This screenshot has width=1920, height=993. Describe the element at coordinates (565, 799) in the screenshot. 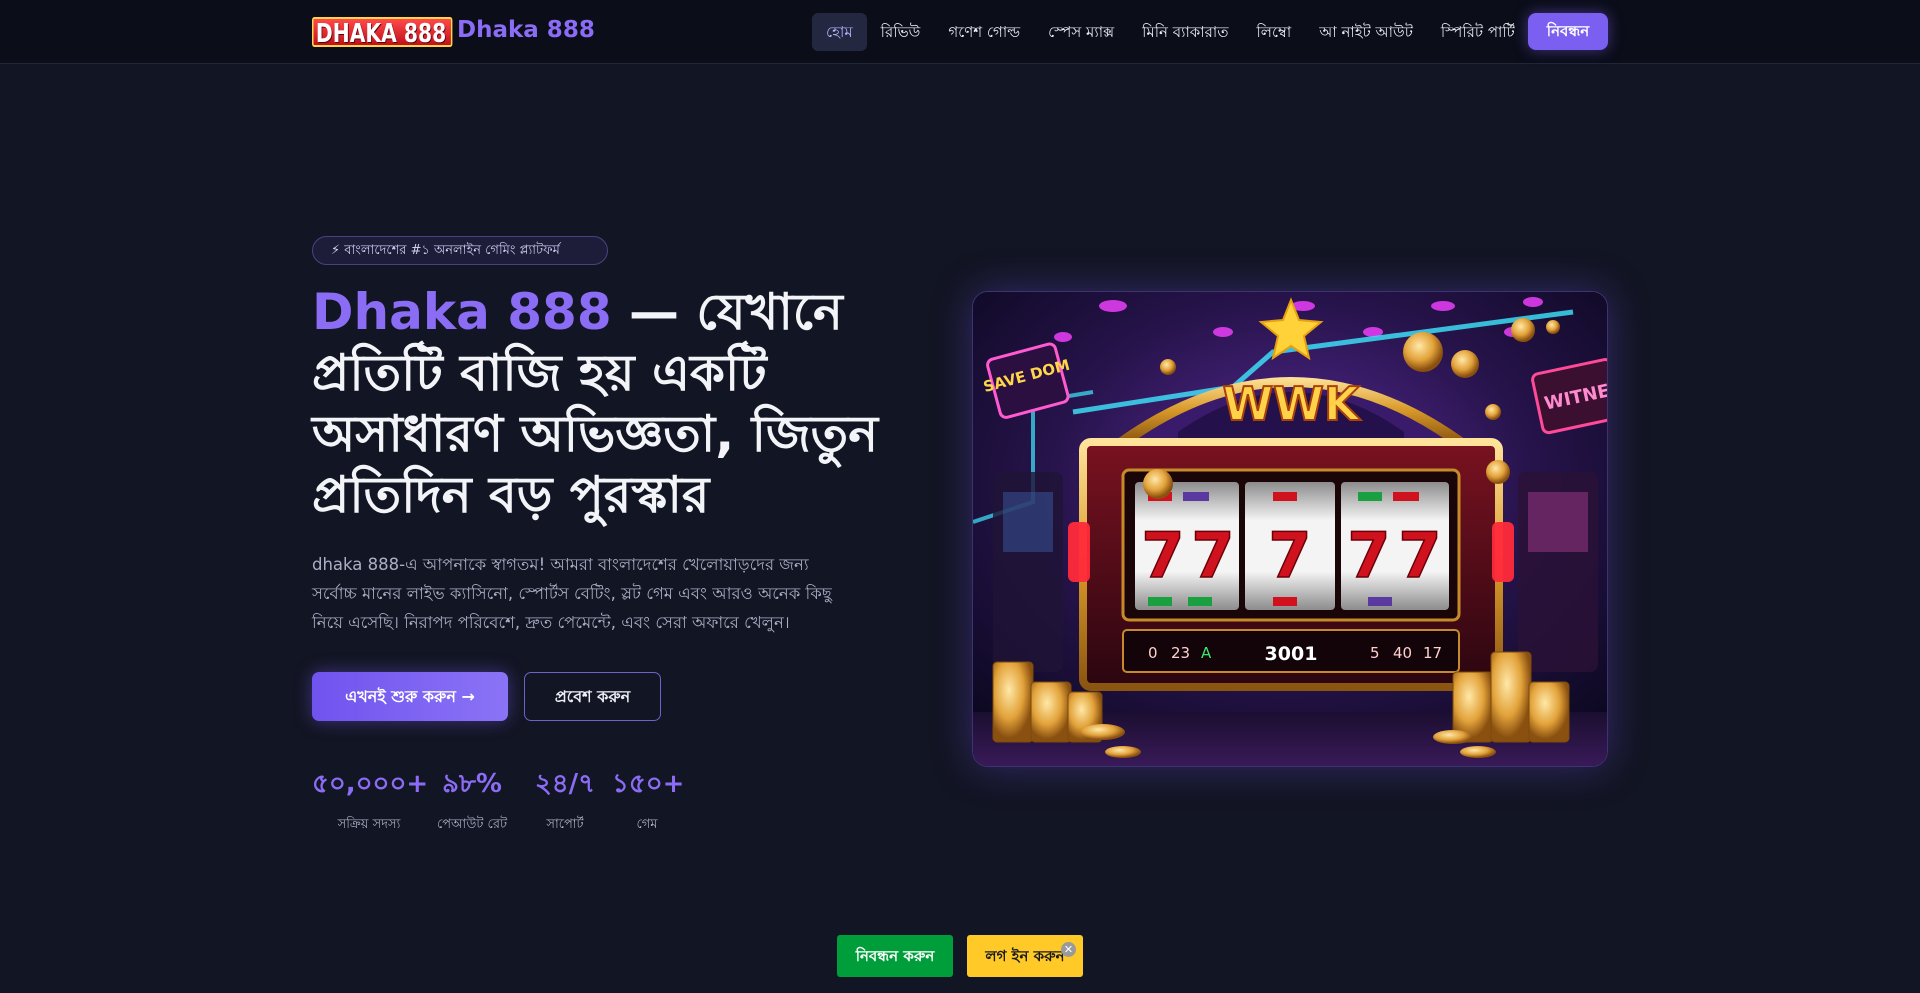

I see `stat-support: ২৪/৭ সাপোর্ট` at that location.